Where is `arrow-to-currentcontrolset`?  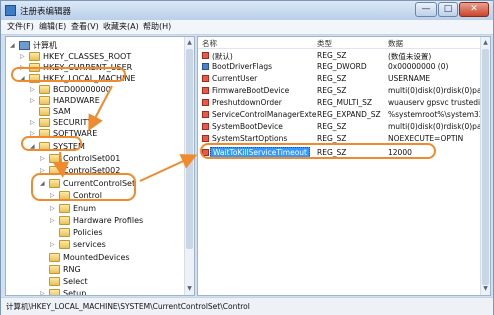 arrow-to-currentcontrolset is located at coordinates (61, 164).